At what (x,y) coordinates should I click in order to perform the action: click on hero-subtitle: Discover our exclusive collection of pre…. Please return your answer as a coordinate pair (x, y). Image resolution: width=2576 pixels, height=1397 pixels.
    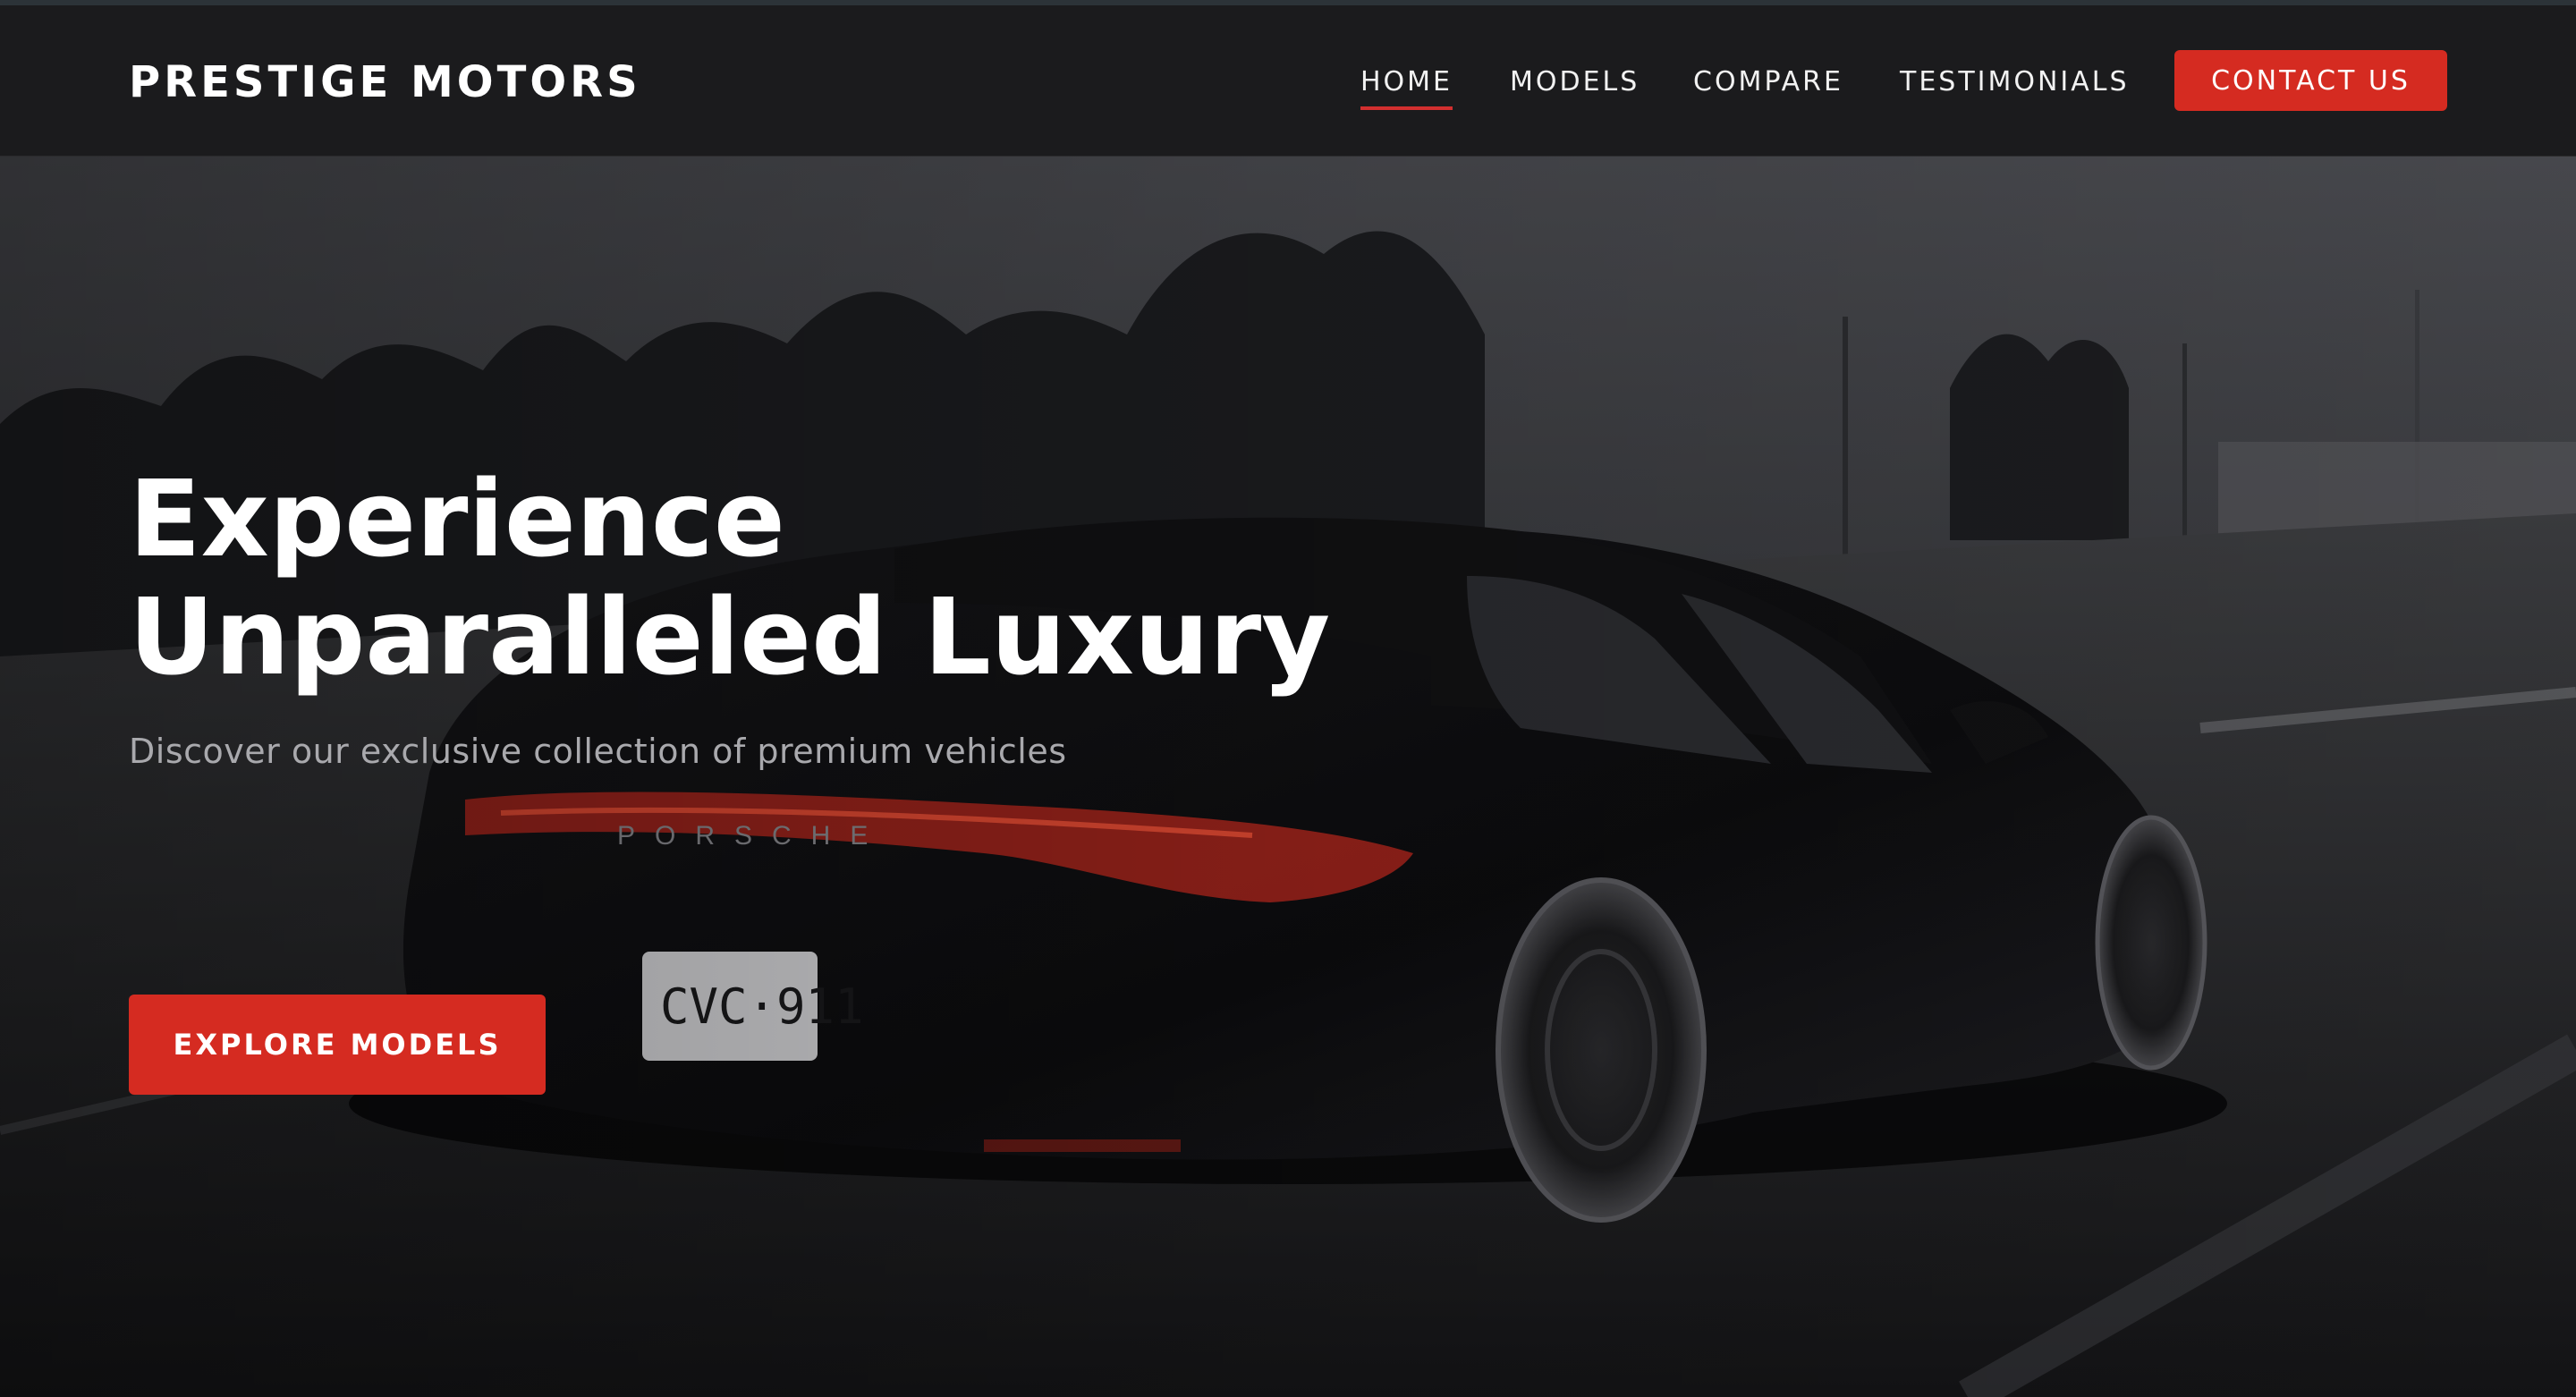
    Looking at the image, I should click on (598, 752).